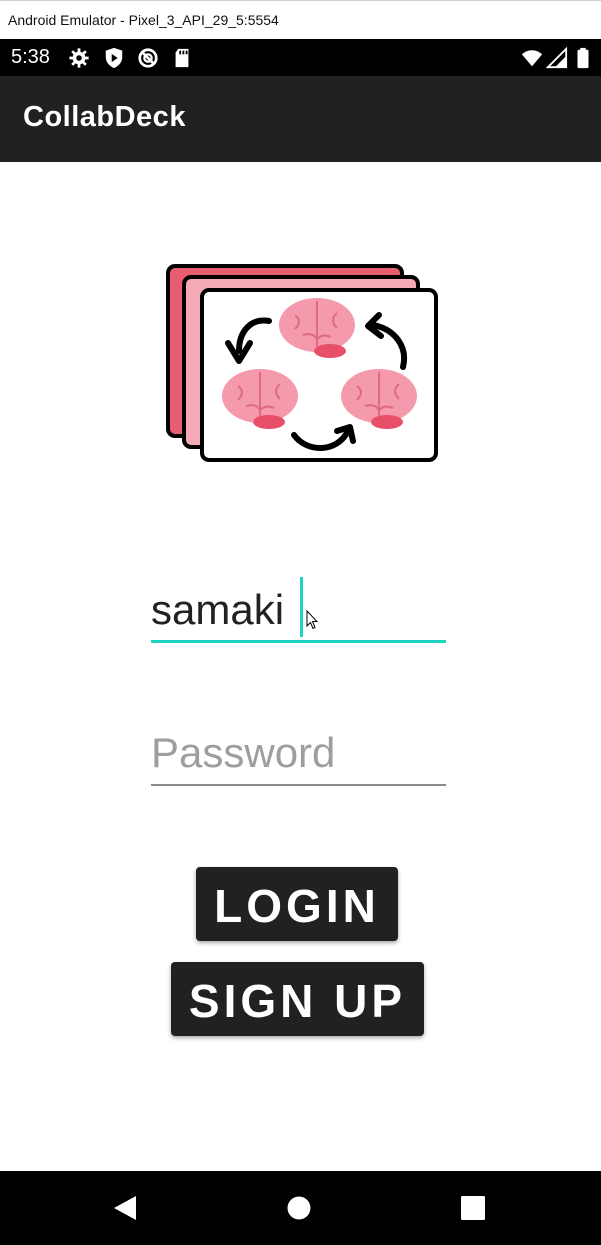 This screenshot has height=1245, width=601. What do you see at coordinates (300, 19) in the screenshot?
I see `emulator-title-bar: Android Emulator - Pixel_3_API_29_5:5554` at bounding box center [300, 19].